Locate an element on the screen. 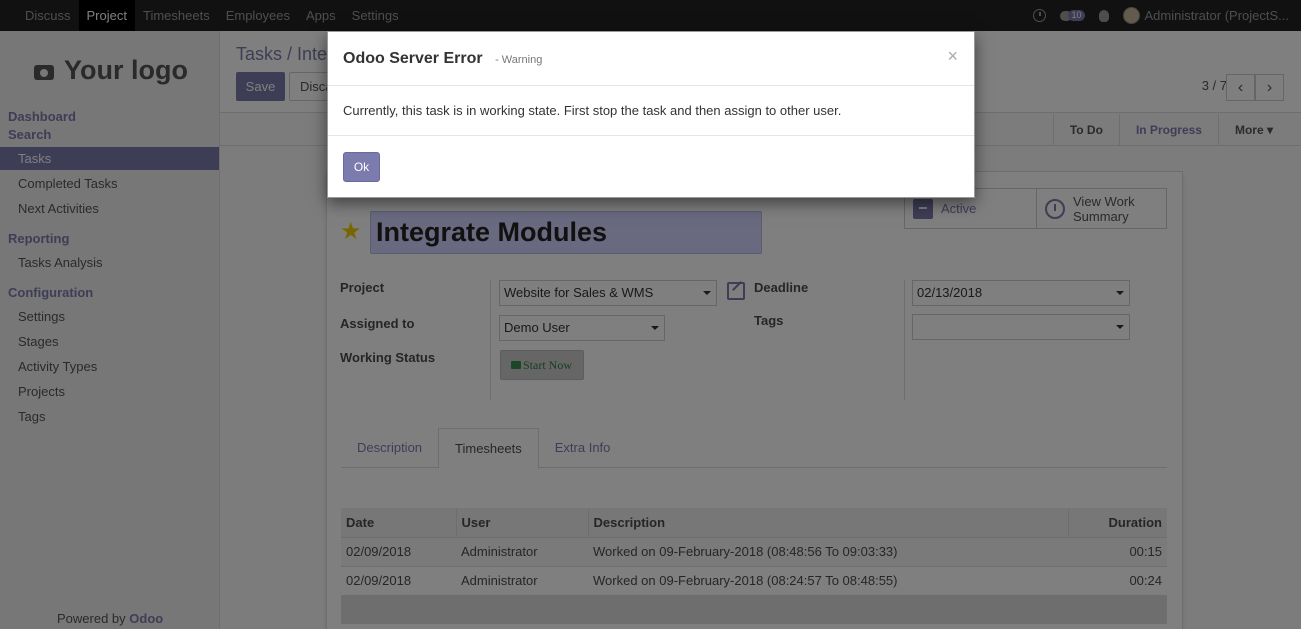 This screenshot has width=1301, height=629. dialog-header: Odoo Server Error - Warning × is located at coordinates (651, 59).